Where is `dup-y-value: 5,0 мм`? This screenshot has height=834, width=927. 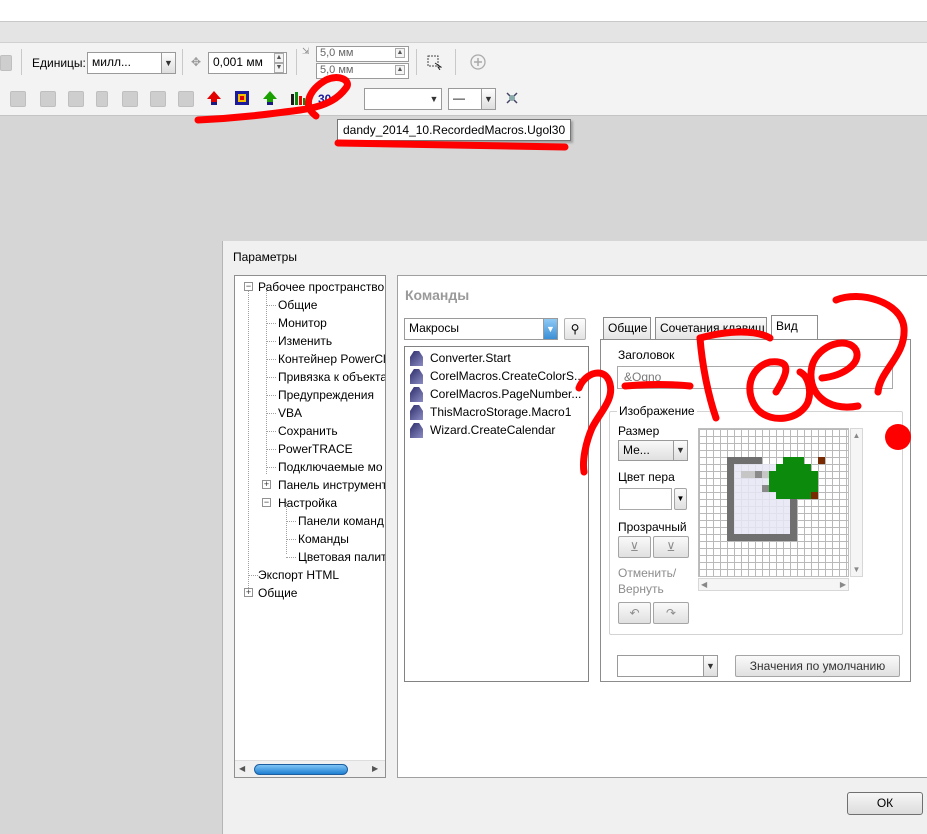 dup-y-value: 5,0 мм is located at coordinates (337, 70).